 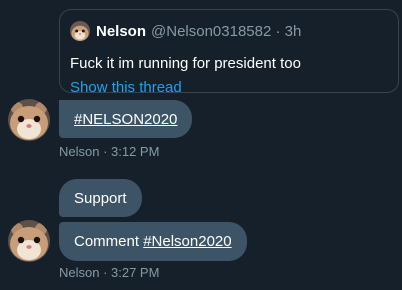 What do you see at coordinates (226, 31) in the screenshot?
I see `quoted-tweet-author-meta: @Nelson0318582 · 3h` at bounding box center [226, 31].